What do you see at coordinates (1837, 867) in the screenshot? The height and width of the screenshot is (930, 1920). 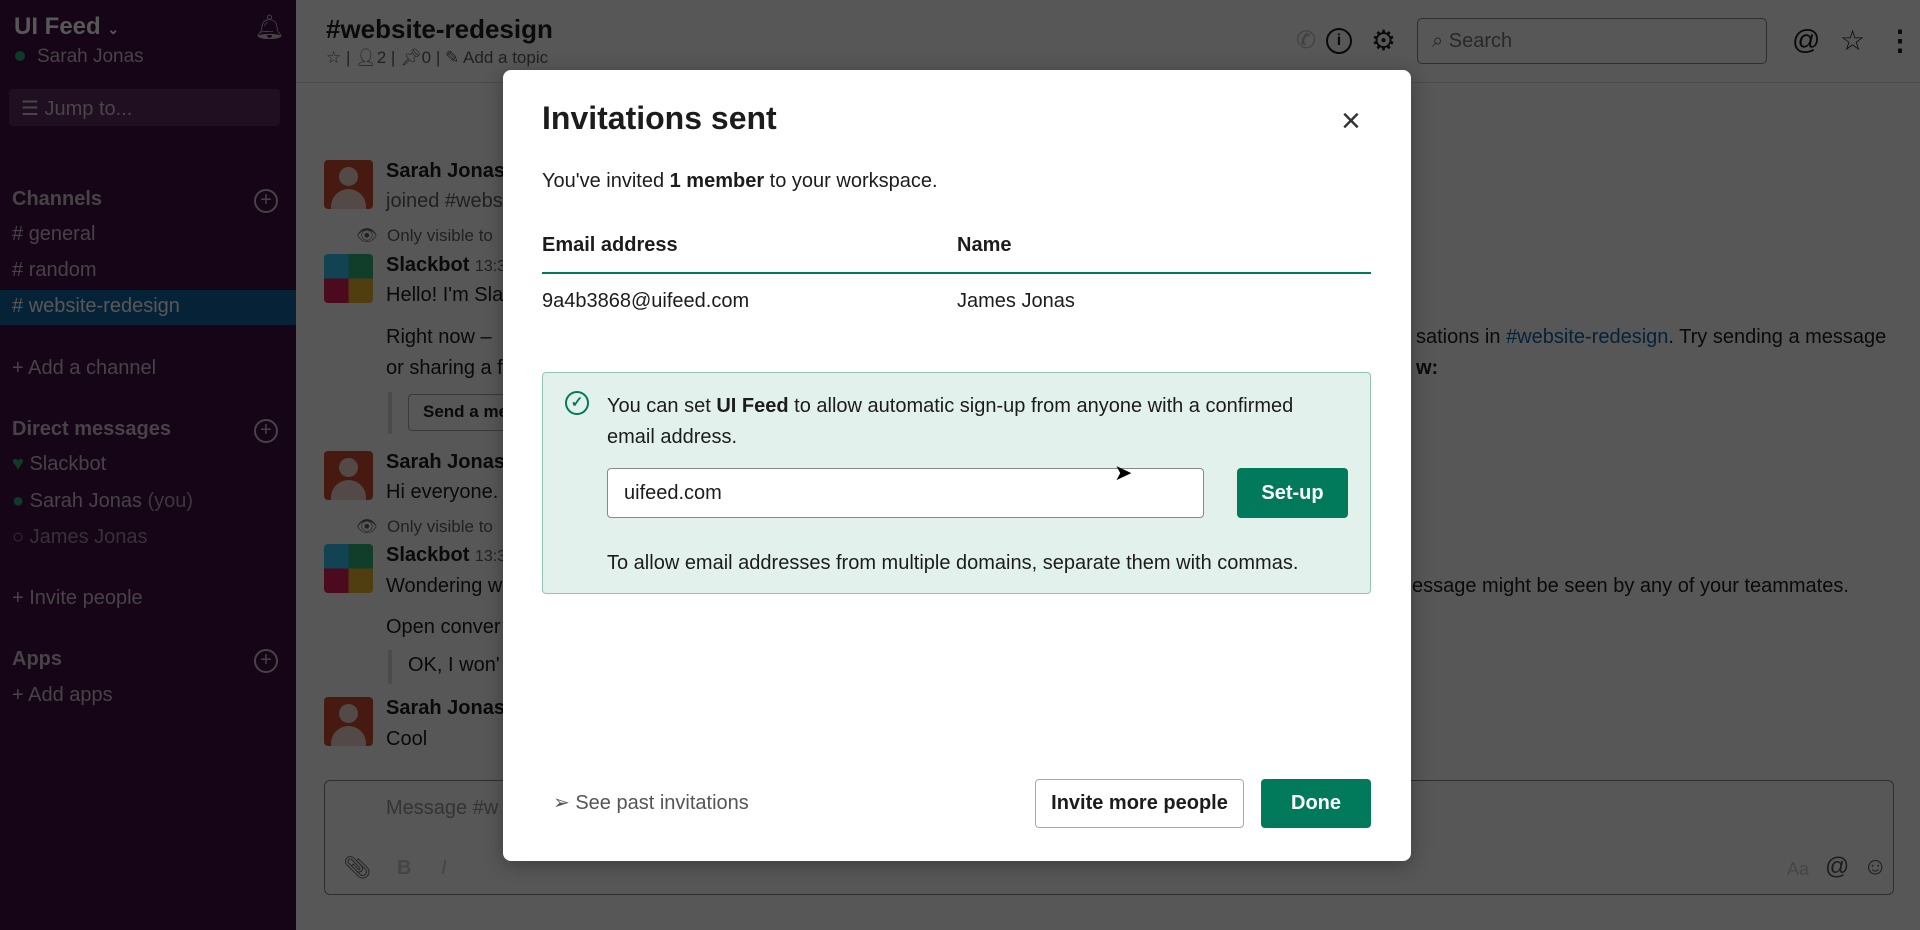 I see `mention-icon: @` at bounding box center [1837, 867].